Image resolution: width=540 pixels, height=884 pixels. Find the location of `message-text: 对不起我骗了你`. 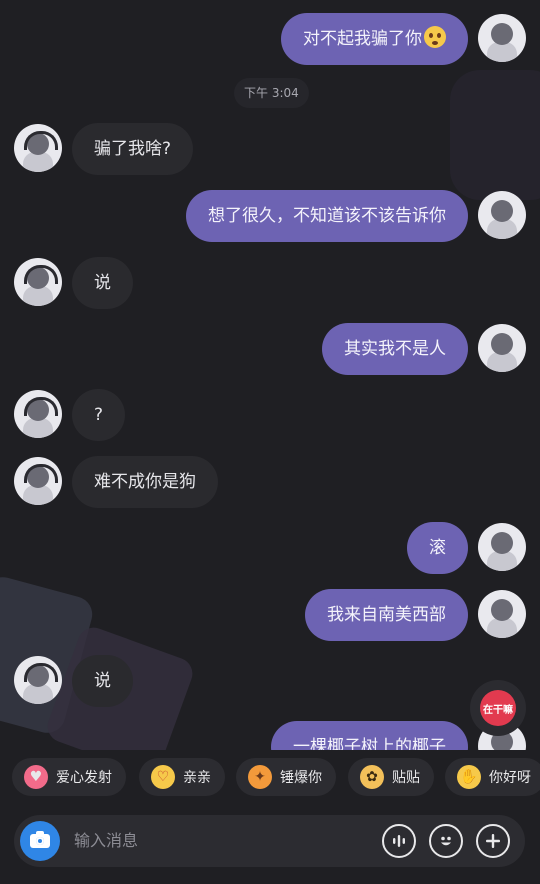

message-text: 对不起我骗了你 is located at coordinates (362, 39).